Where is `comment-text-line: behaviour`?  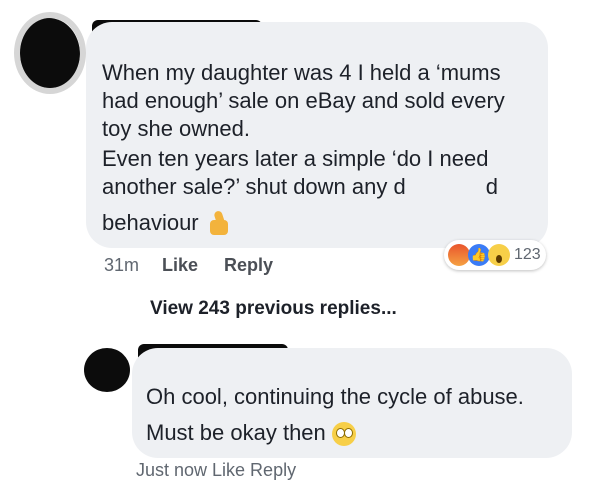
comment-text-line: behaviour is located at coordinates (167, 224).